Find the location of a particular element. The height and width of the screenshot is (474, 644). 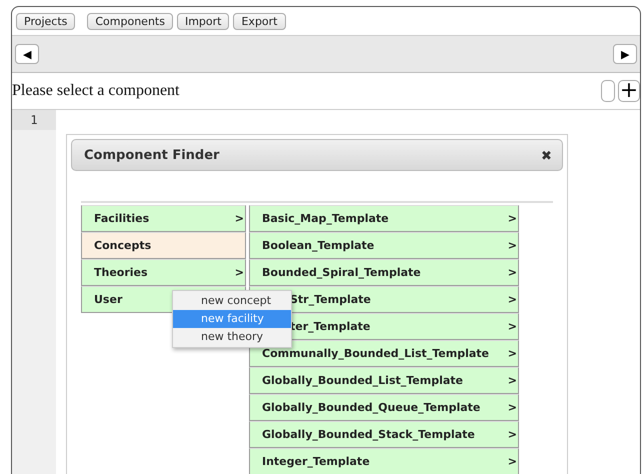

template-item: Boolean_Template > is located at coordinates (384, 245).